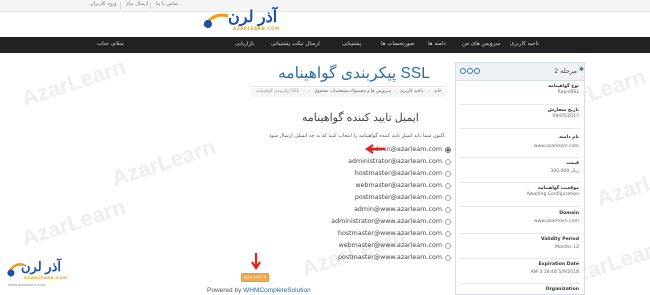 This screenshot has height=295, width=650. I want to click on field-value: 09/05/2017, so click(565, 116).